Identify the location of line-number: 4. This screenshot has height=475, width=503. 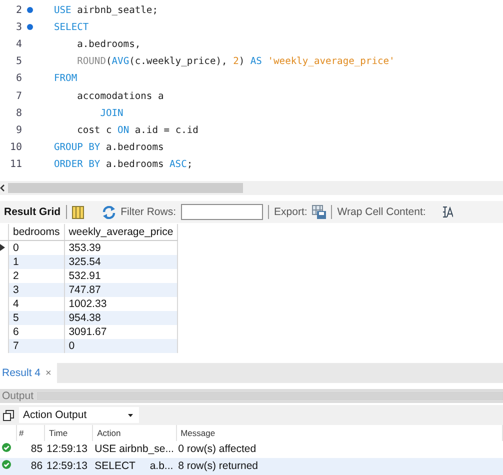
(18, 44).